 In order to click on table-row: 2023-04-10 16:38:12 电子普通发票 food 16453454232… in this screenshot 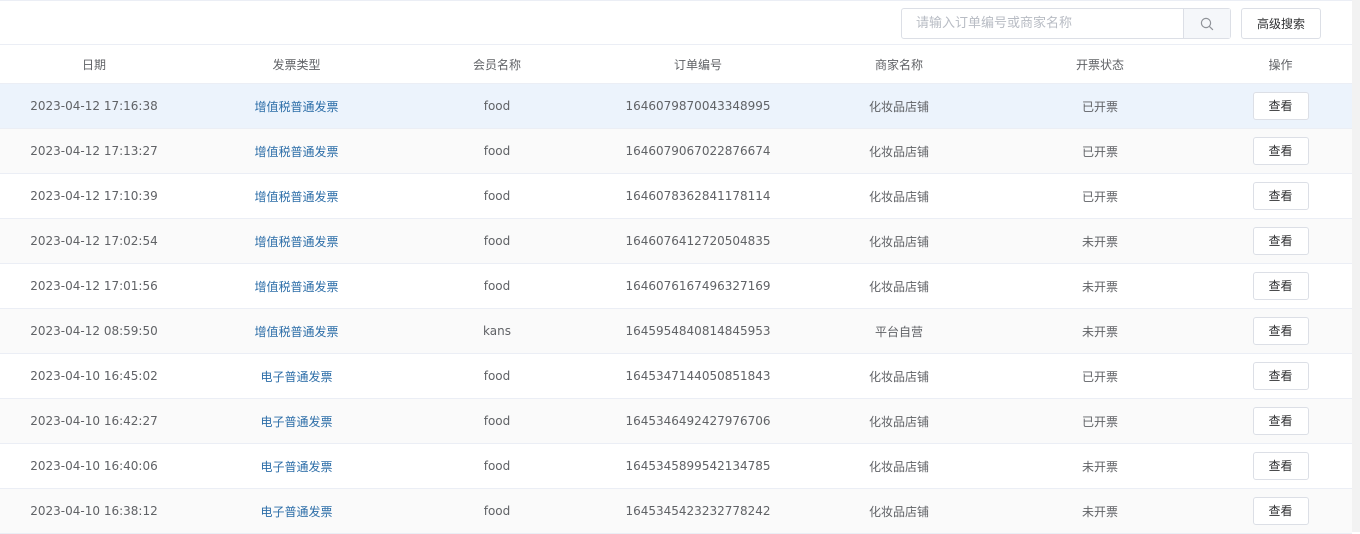, I will do `click(676, 511)`.